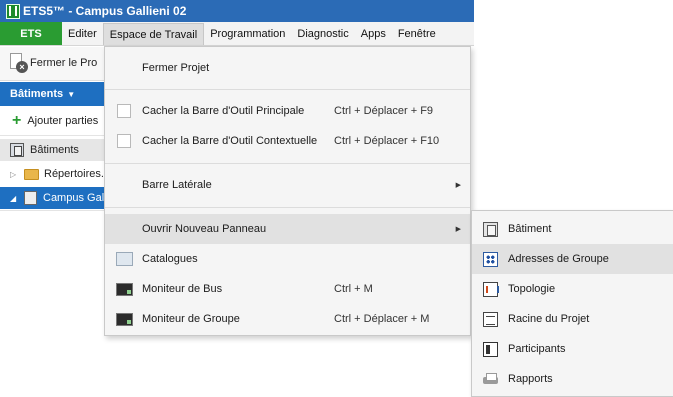 Image resolution: width=673 pixels, height=397 pixels. What do you see at coordinates (30, 198) in the screenshot?
I see `campus-building-icon` at bounding box center [30, 198].